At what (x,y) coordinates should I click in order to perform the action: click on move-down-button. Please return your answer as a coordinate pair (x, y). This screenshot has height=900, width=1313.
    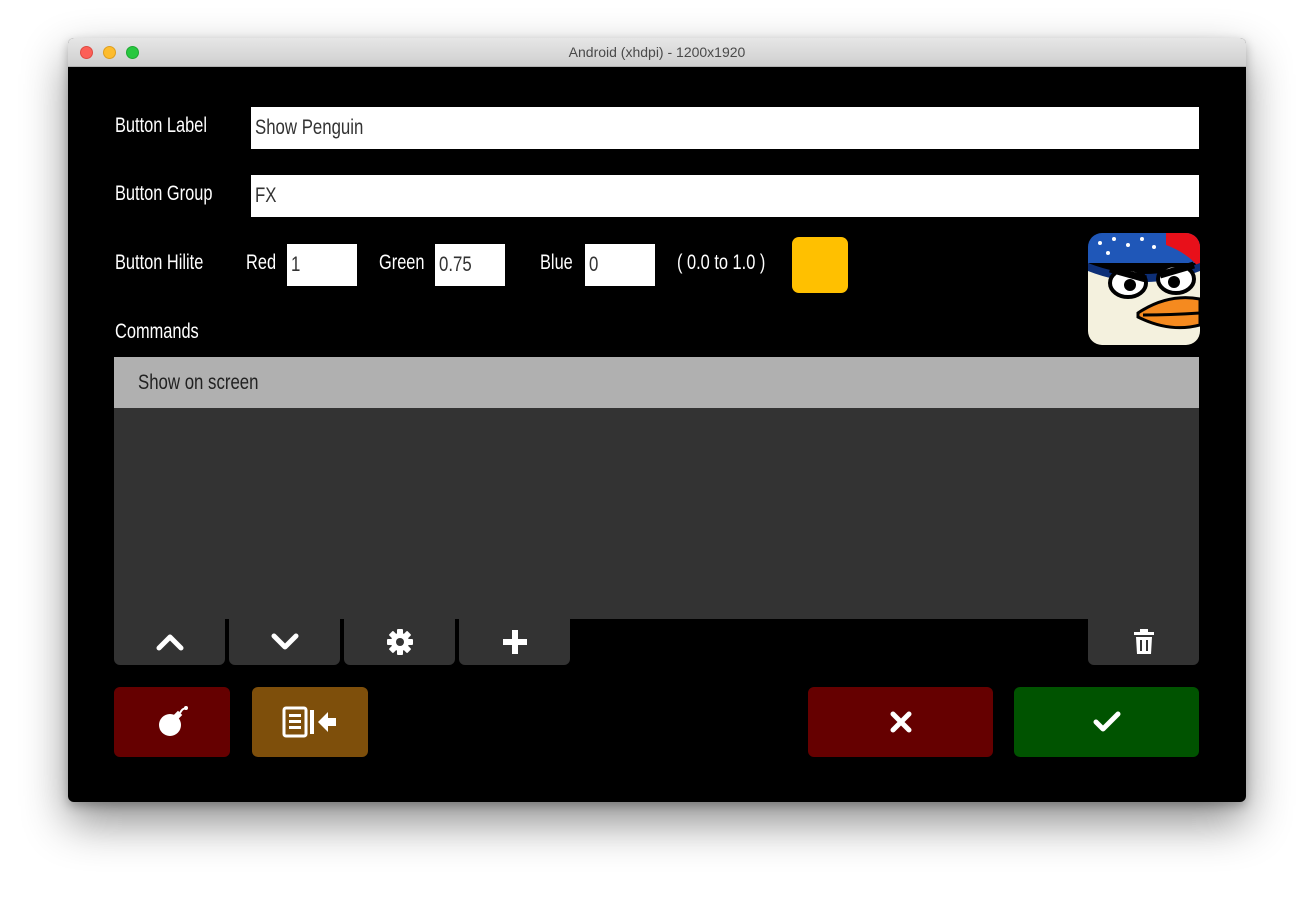
    Looking at the image, I should click on (284, 642).